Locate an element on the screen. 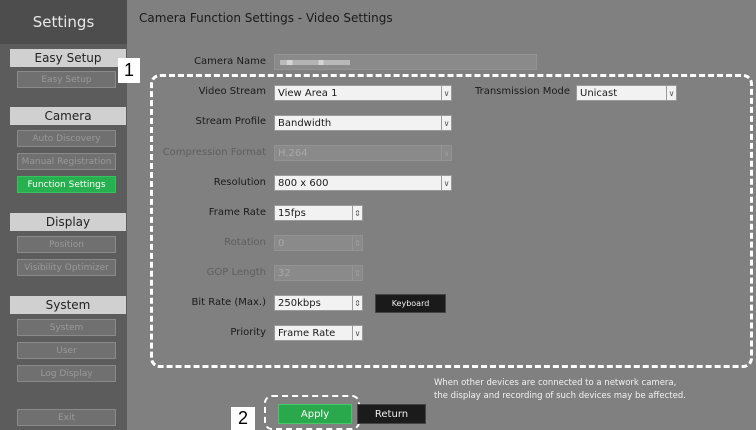 The image size is (756, 430). stream-profile-select: Bandwidth ∨ is located at coordinates (363, 123).